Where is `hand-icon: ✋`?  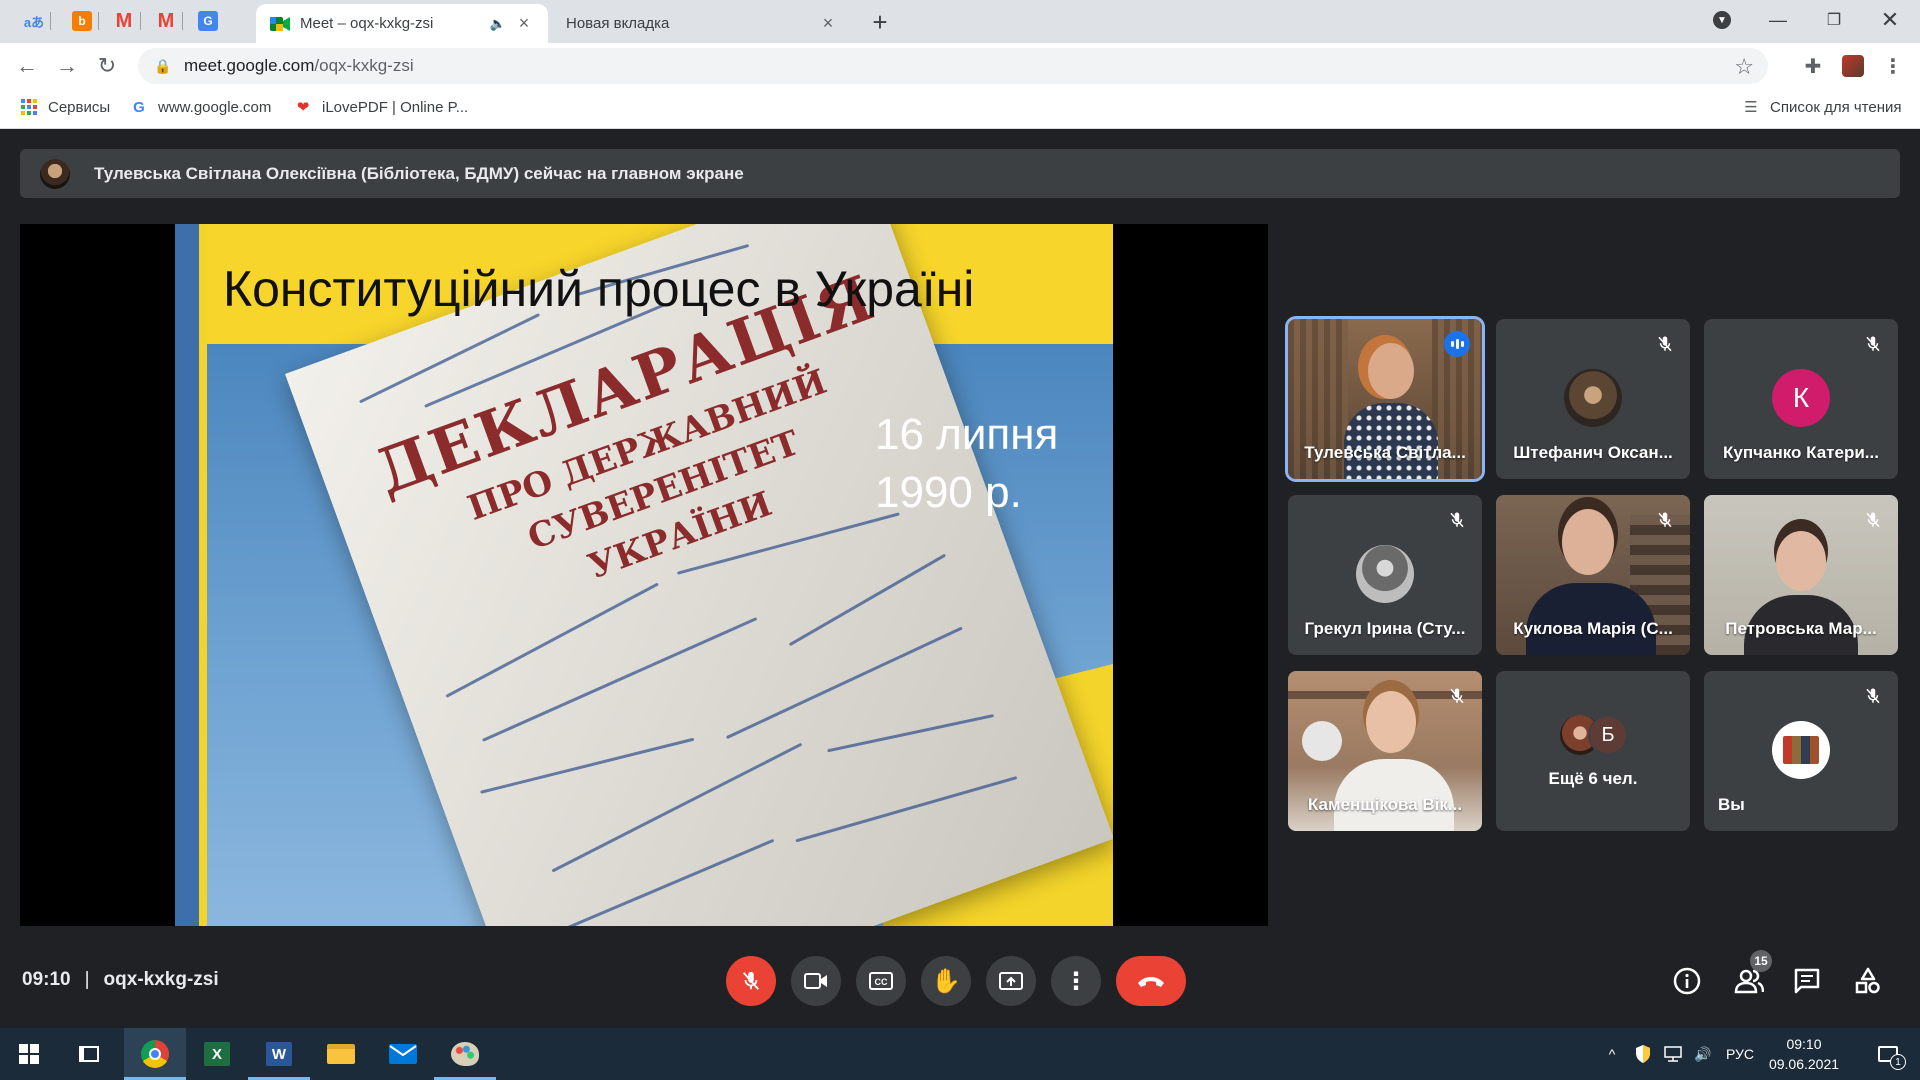 hand-icon: ✋ is located at coordinates (946, 981).